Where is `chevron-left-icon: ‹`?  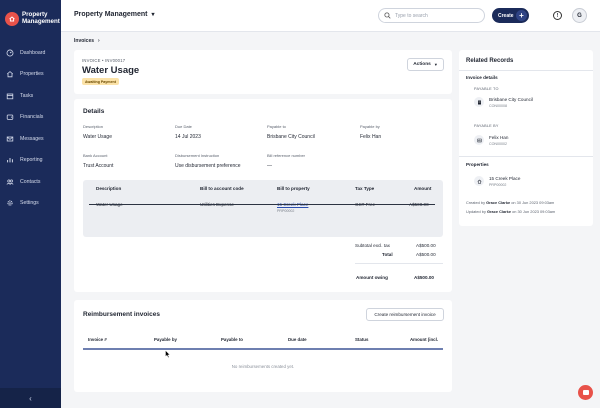
chevron-left-icon: ‹ is located at coordinates (30, 398).